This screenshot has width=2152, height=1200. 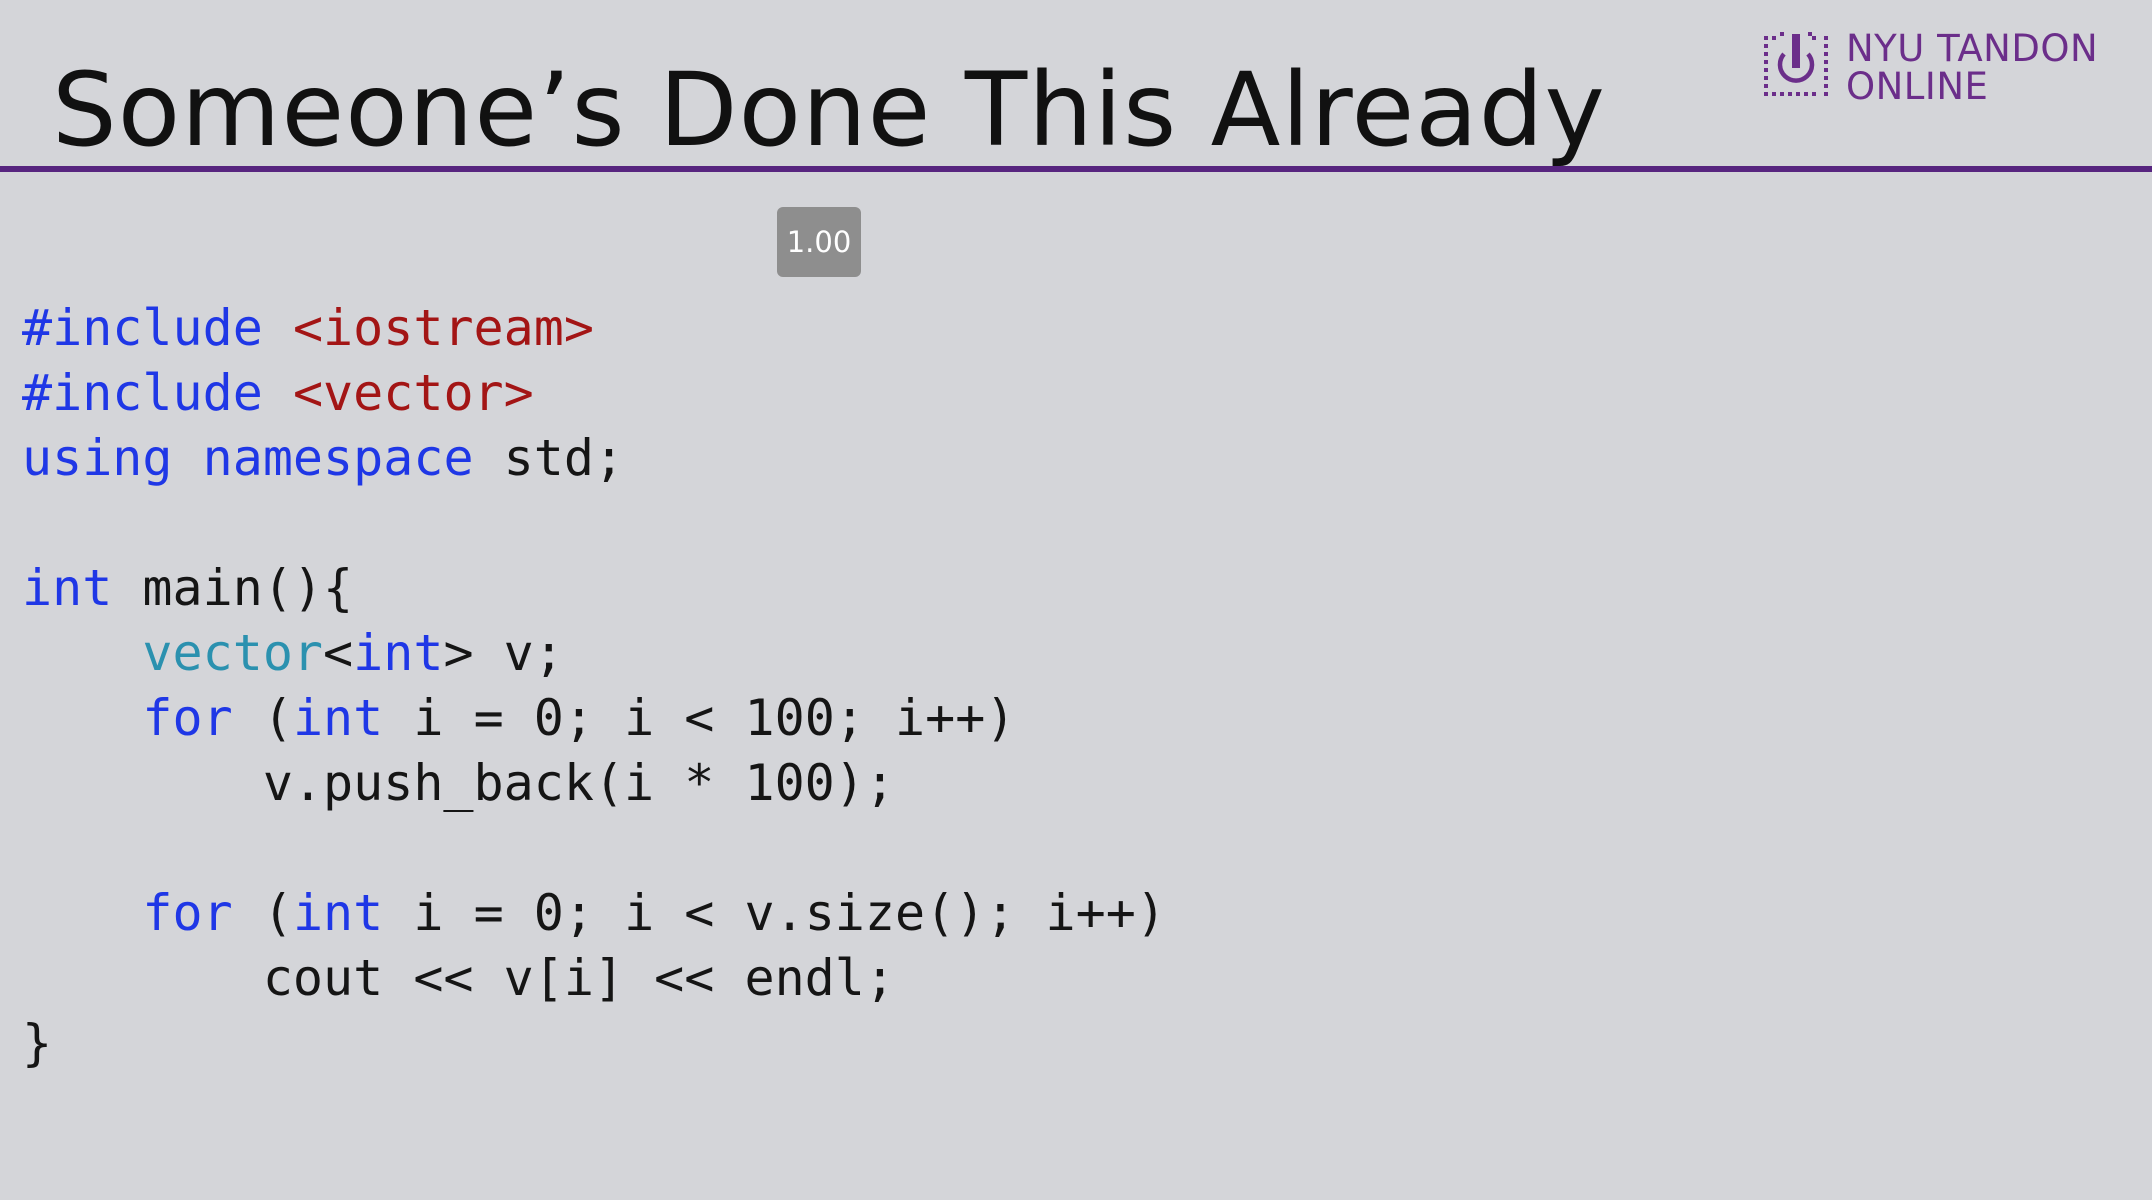 I want to click on code-token: namespace, so click(x=338, y=458).